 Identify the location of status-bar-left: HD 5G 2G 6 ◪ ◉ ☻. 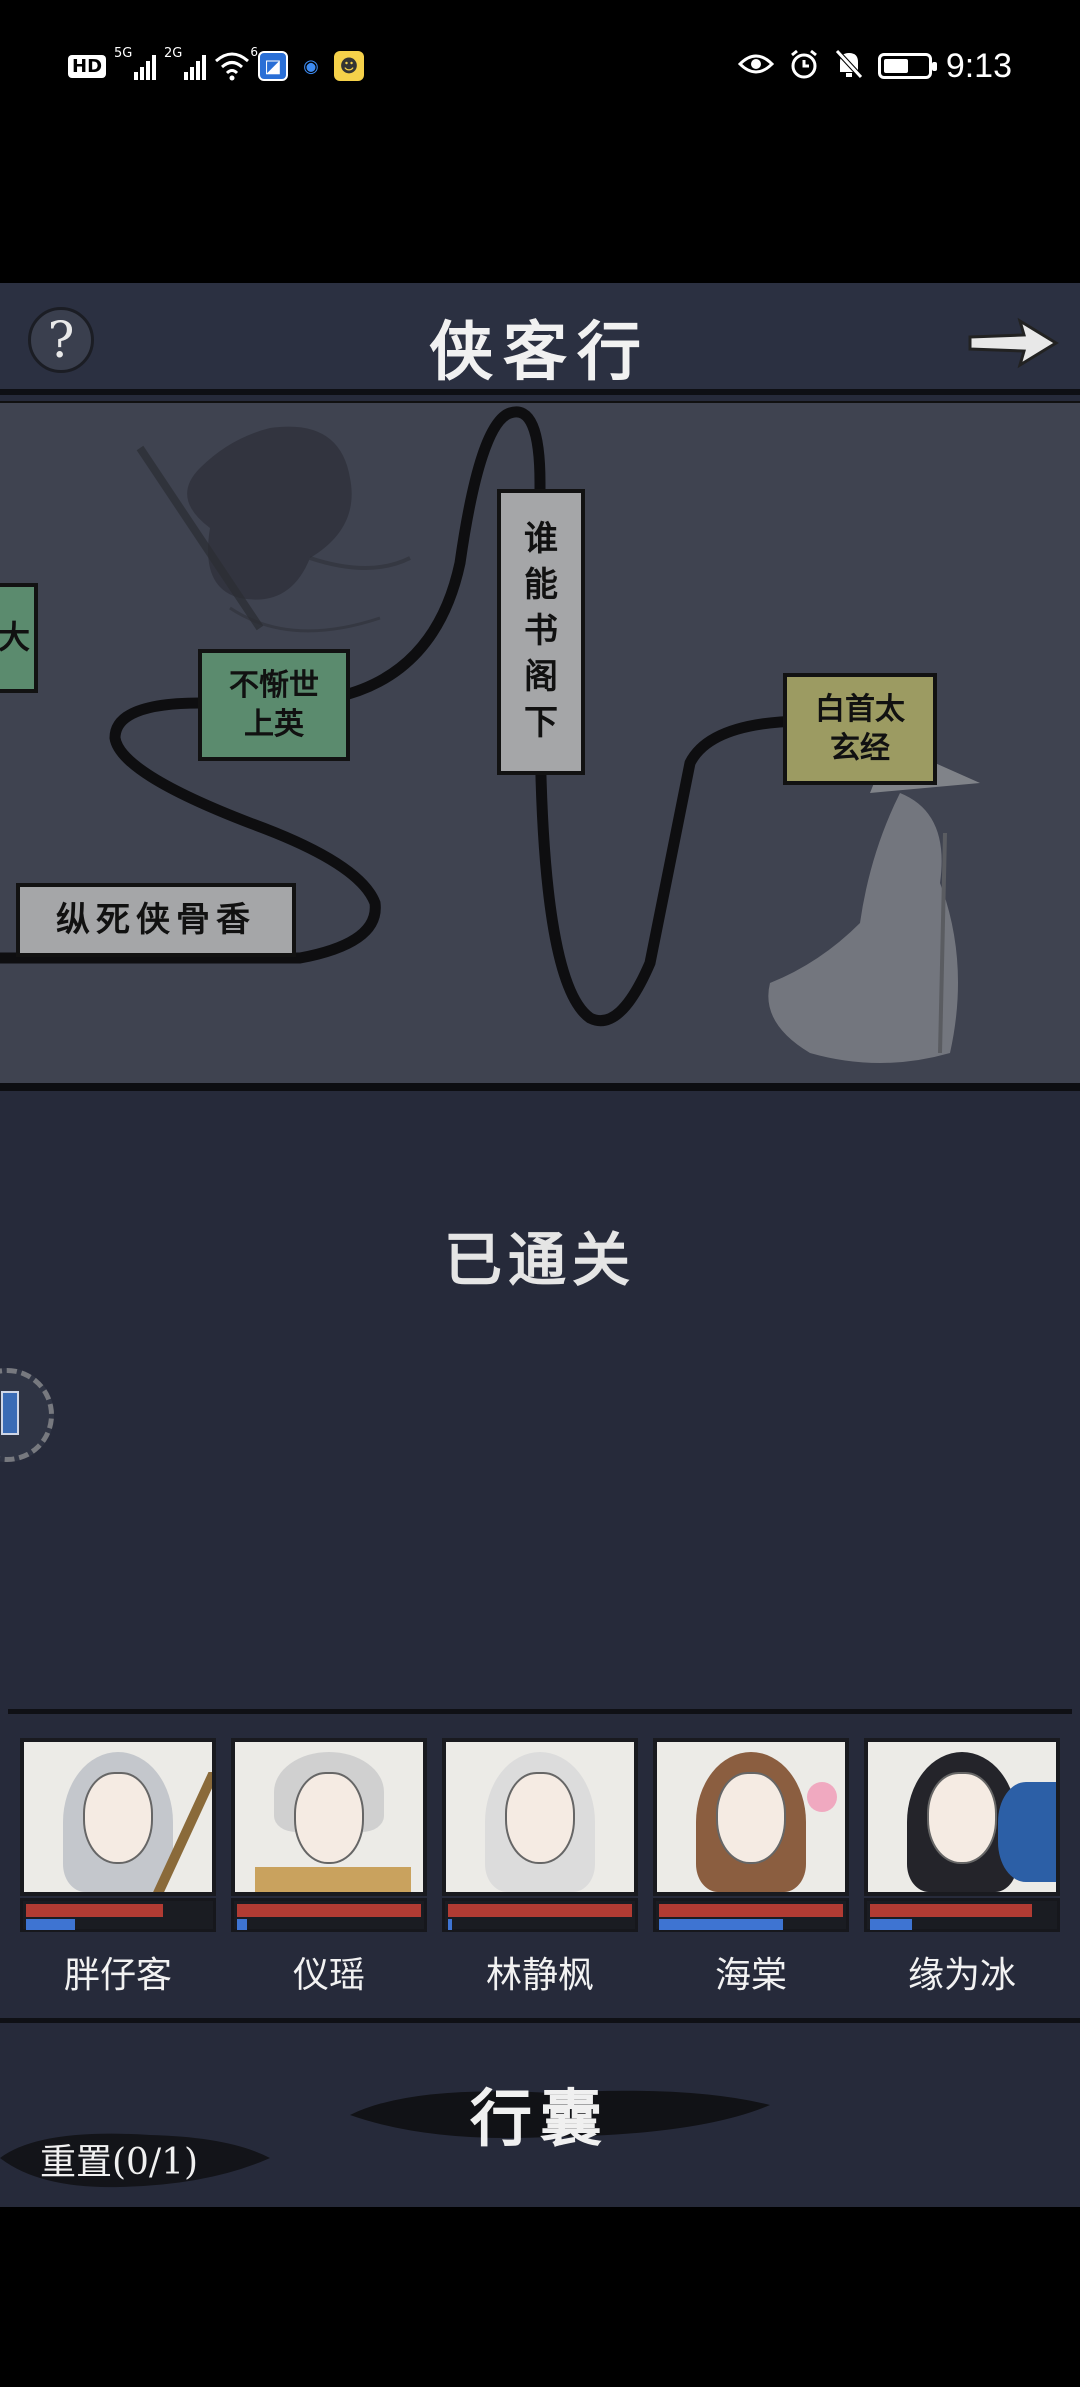
(216, 65).